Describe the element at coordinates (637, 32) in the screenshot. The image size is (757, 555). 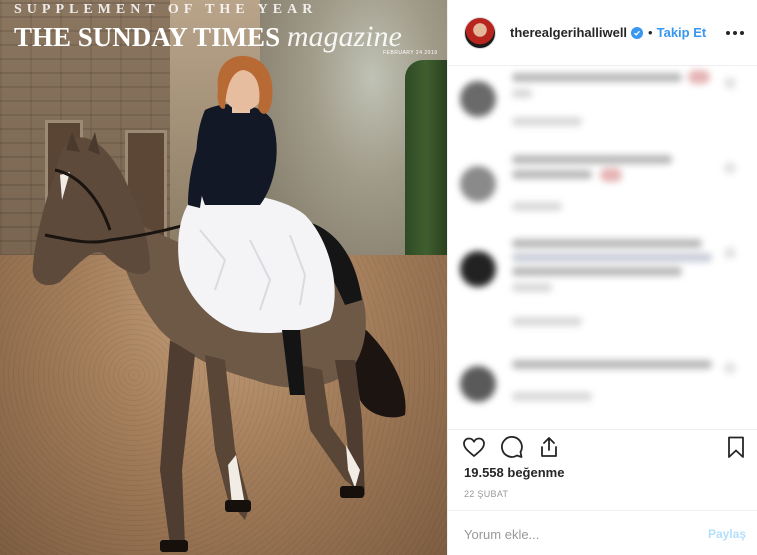
I see `verified-badge-icon` at that location.